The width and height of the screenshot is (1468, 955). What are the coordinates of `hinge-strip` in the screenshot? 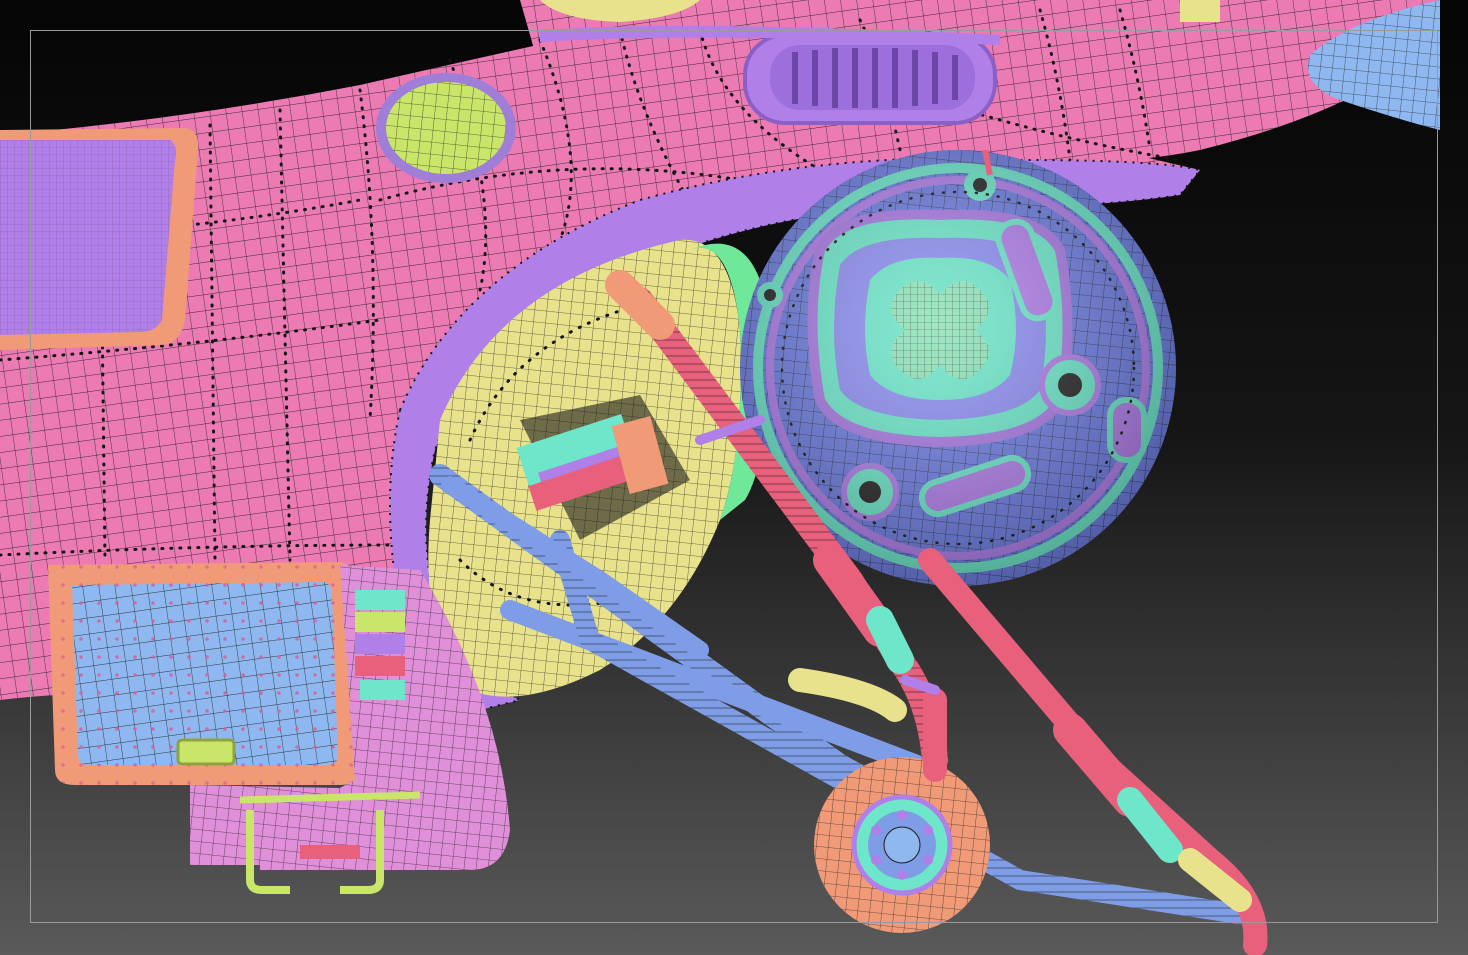 It's located at (380, 645).